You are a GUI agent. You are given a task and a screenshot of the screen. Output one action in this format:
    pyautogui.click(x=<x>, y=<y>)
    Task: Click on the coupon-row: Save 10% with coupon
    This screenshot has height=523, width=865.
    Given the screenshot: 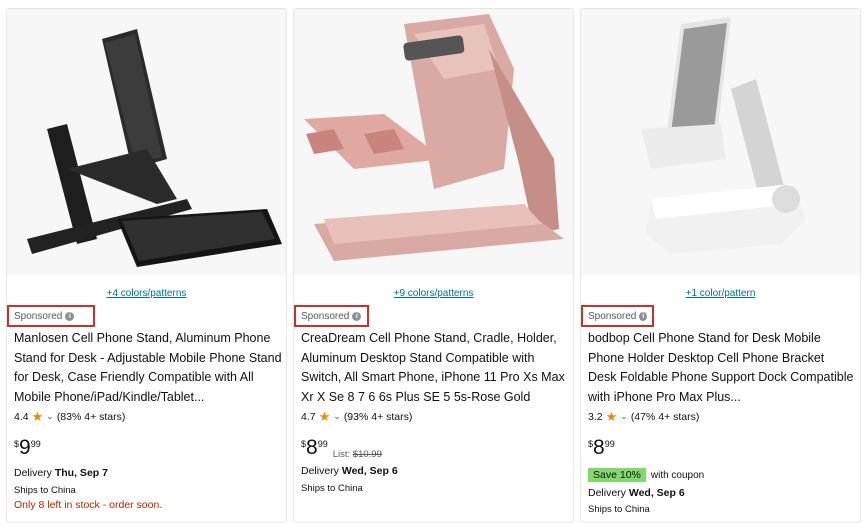 What is the action you would take?
    pyautogui.click(x=646, y=475)
    